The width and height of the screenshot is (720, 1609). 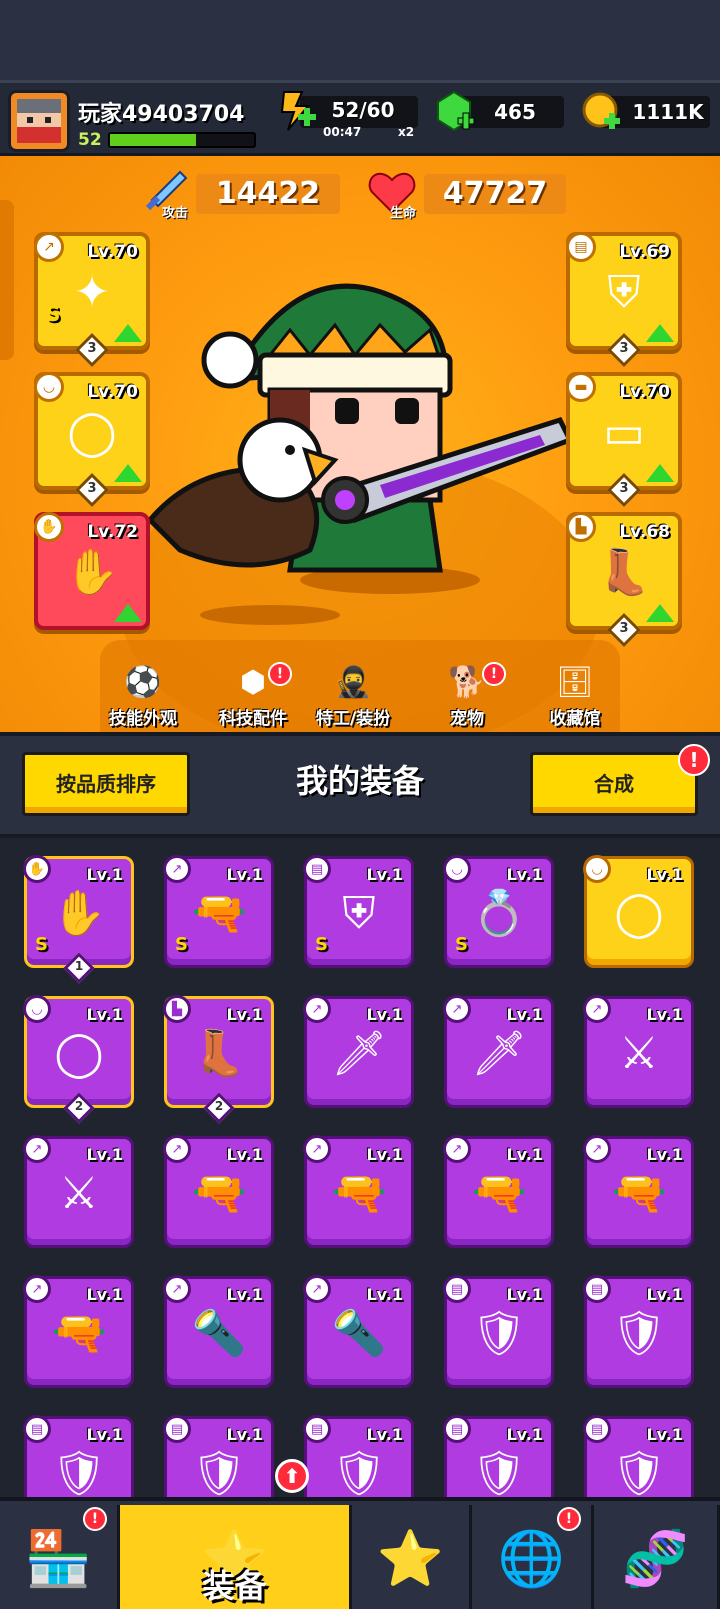 What do you see at coordinates (236, 1534) in the screenshot?
I see `tab-equipment: ⭐ 装备 ⬆` at bounding box center [236, 1534].